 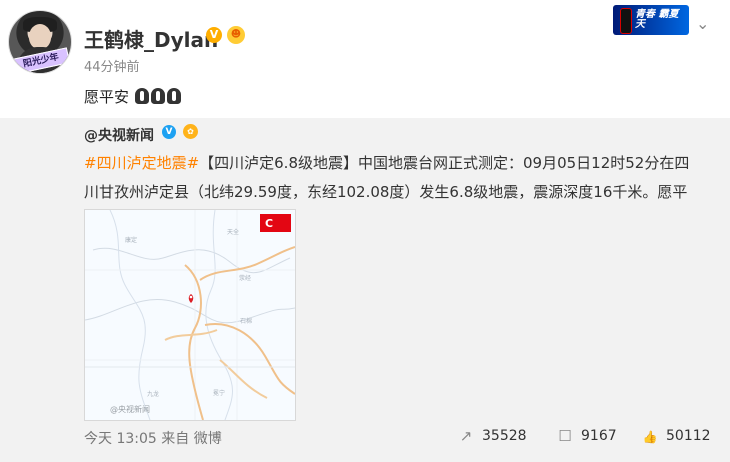 I want to click on map-graphic: 康定 天全 荥经 石棉 冕宁 九龙 C, so click(x=190, y=315).